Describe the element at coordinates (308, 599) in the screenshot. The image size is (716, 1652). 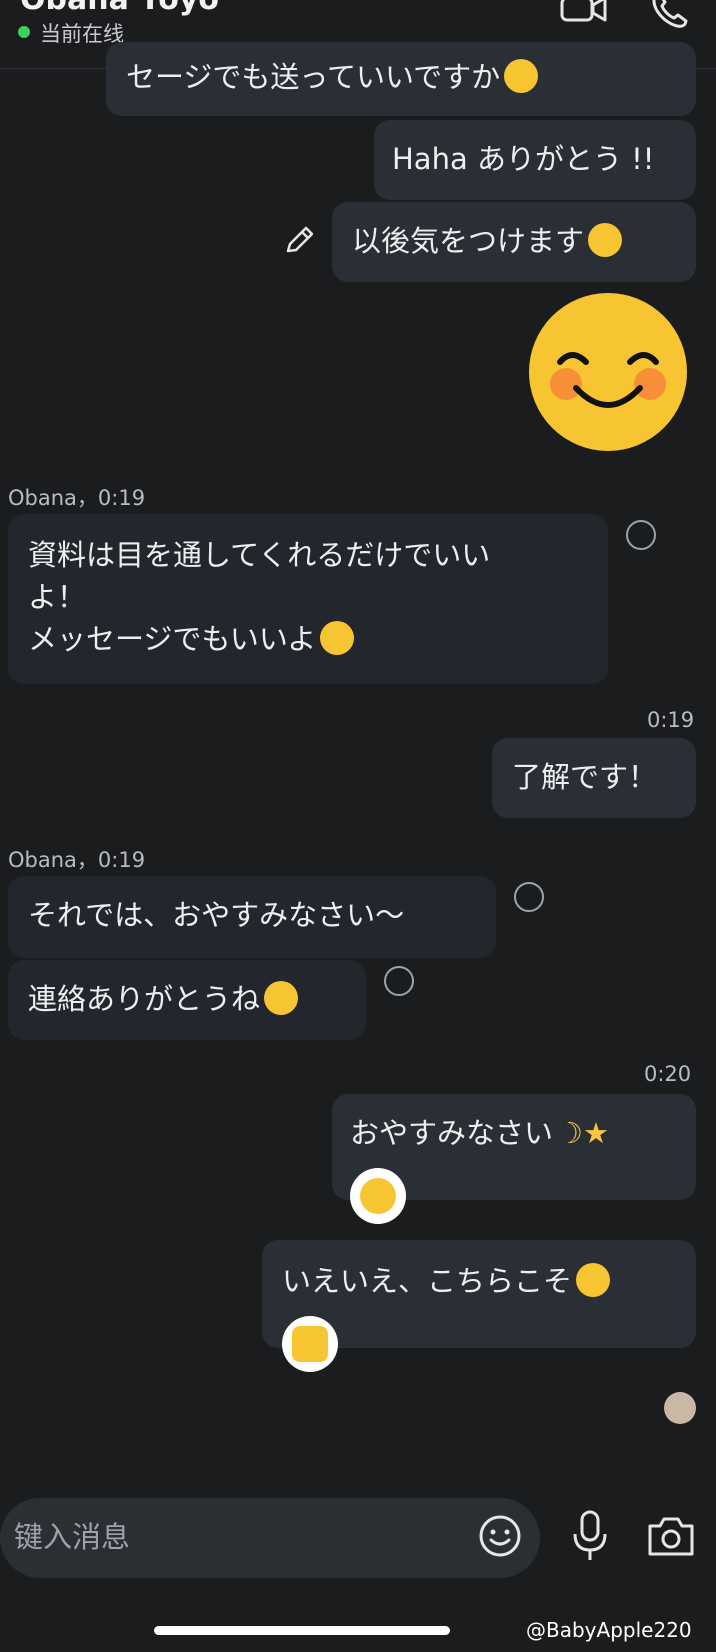
I see `message-bubble-incoming: 資料は目を通してくれるだけでいい よ！ メッセージでもいいよ` at that location.